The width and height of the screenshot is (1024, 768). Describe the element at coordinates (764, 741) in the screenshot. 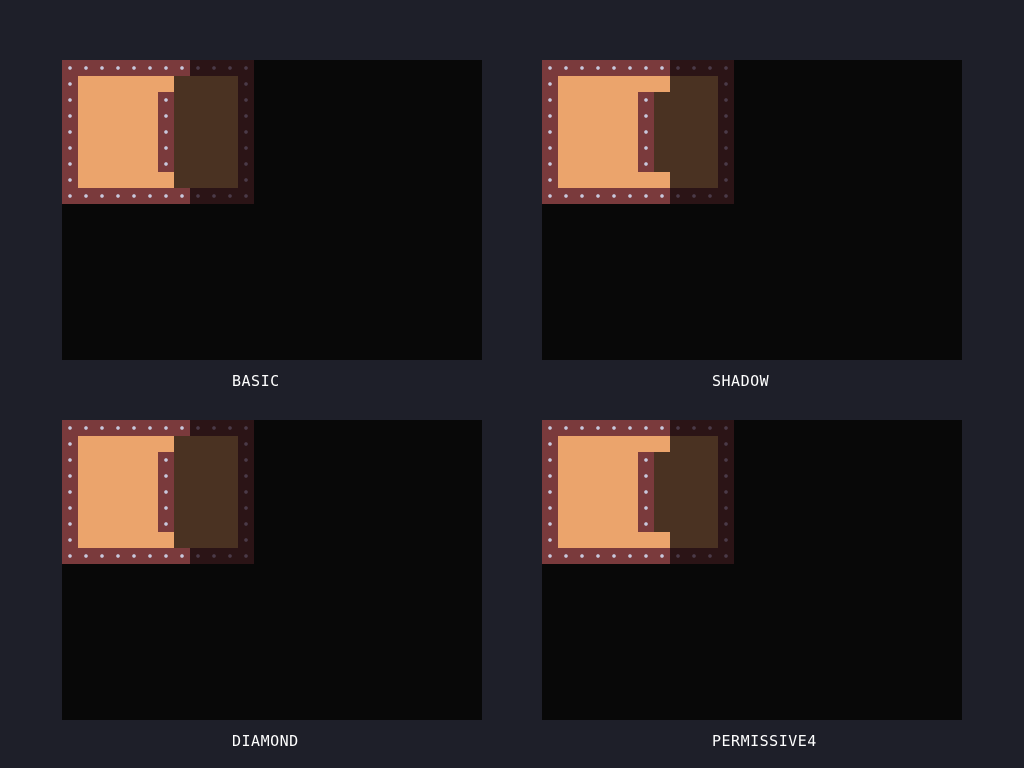

I see `panel-caption: PERMISSIVE4` at that location.